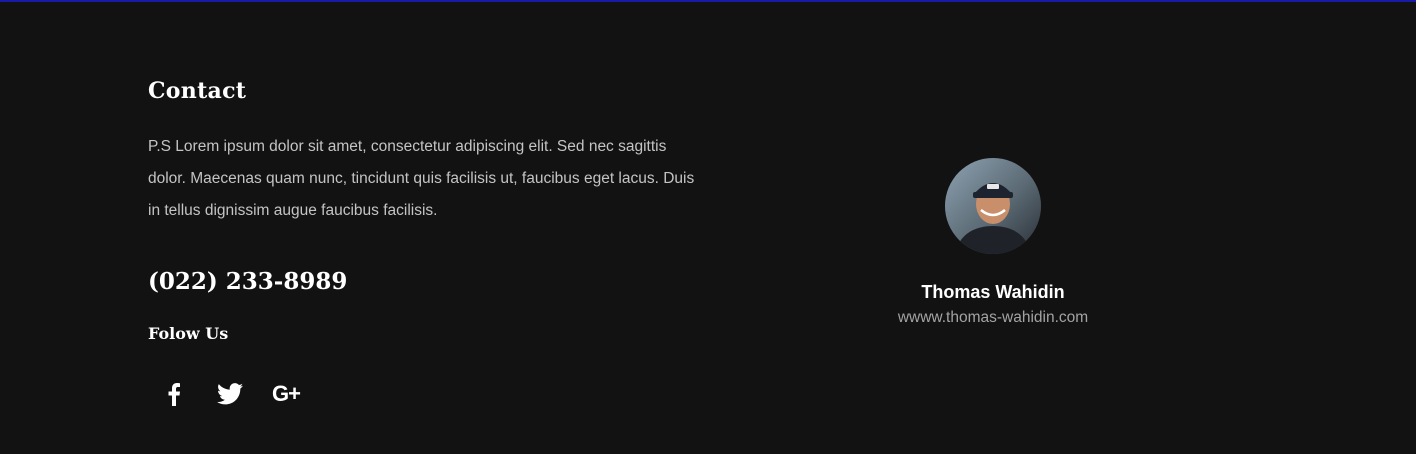  I want to click on avatar, so click(993, 206).